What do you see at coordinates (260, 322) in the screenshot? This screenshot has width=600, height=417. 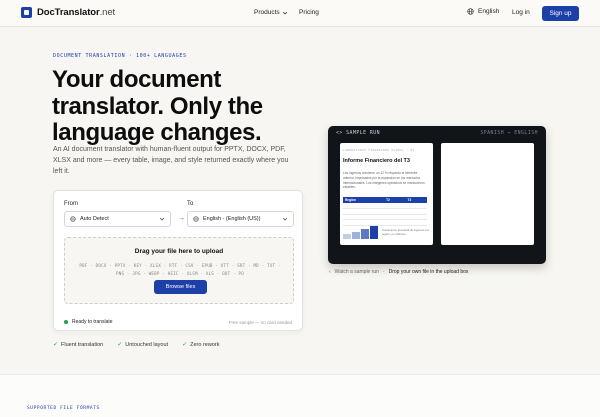 I see `status-note: Free sample — no card needed` at bounding box center [260, 322].